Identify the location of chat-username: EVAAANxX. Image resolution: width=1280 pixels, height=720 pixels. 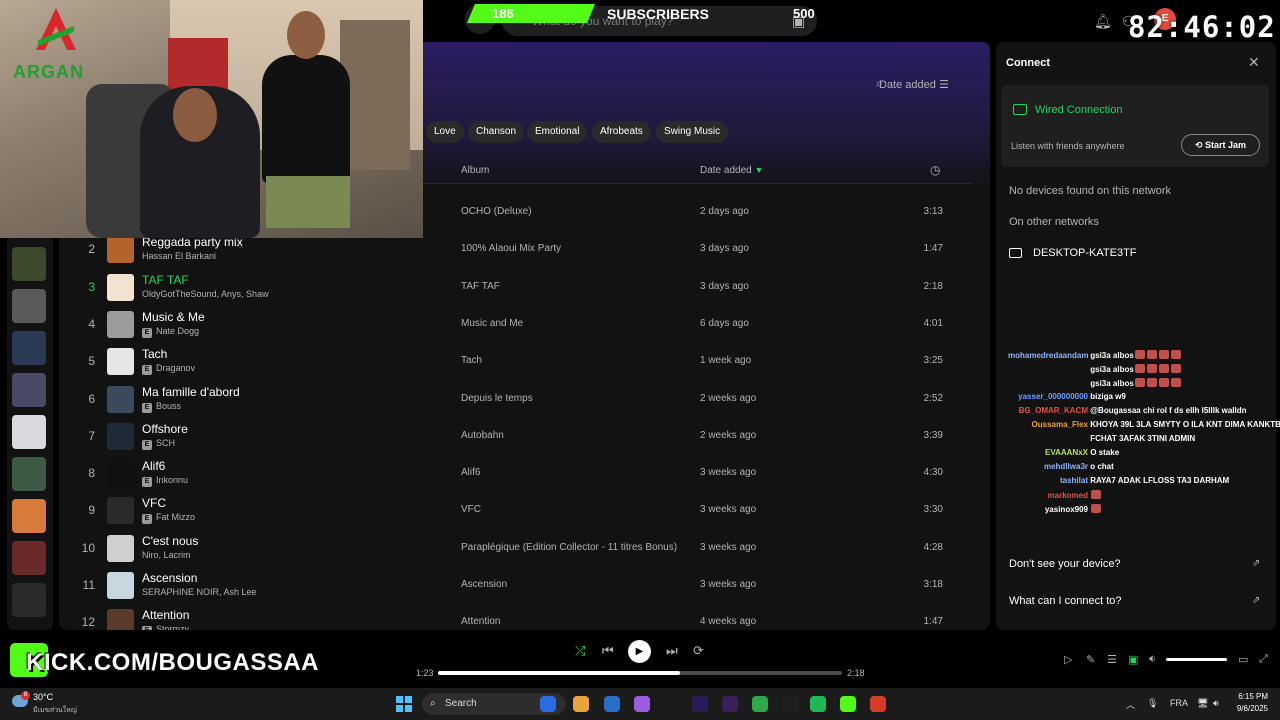
(1048, 452).